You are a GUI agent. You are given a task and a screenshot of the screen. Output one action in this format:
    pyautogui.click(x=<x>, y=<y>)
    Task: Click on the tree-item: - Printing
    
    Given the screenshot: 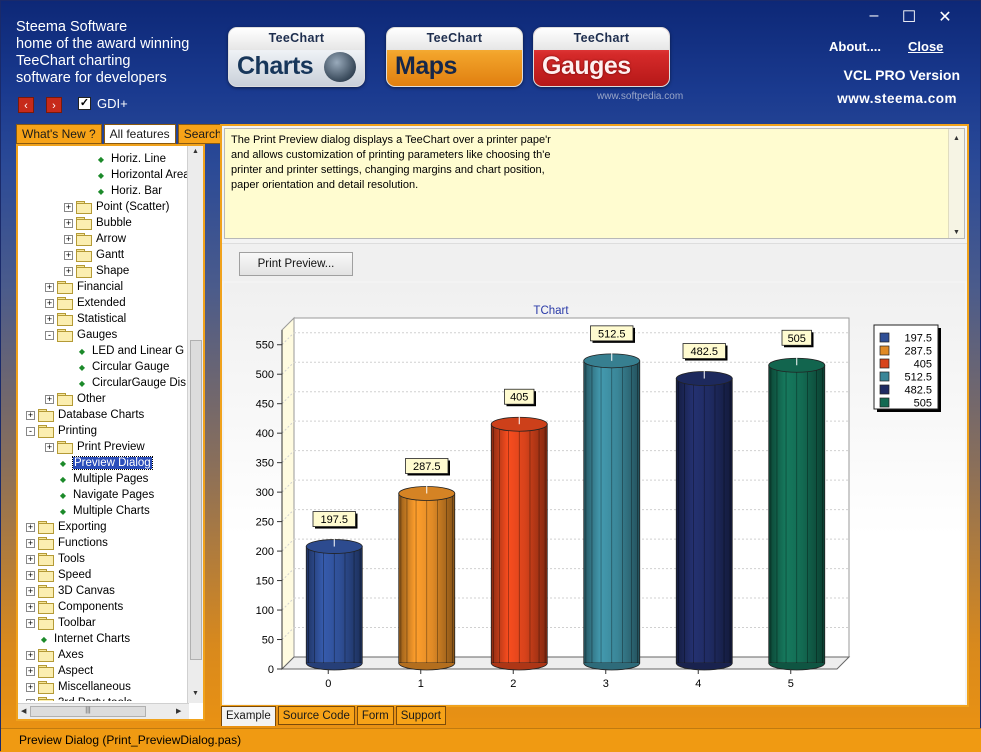 What is the action you would take?
    pyautogui.click(x=61, y=431)
    